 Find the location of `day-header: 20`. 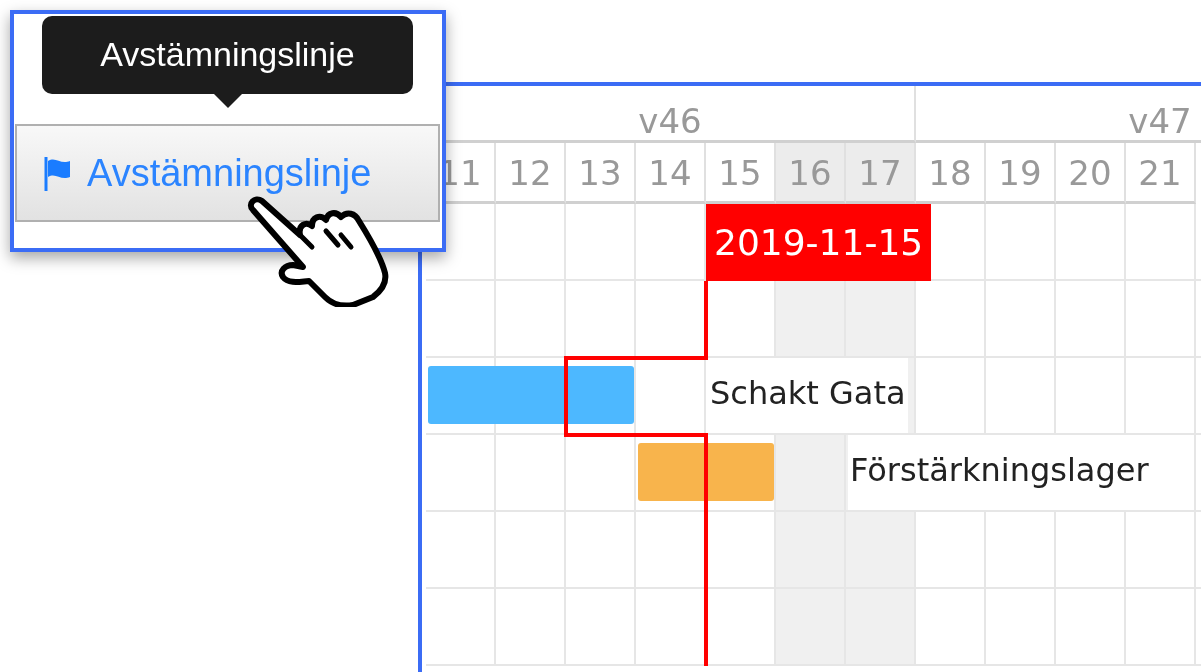

day-header: 20 is located at coordinates (1091, 173).